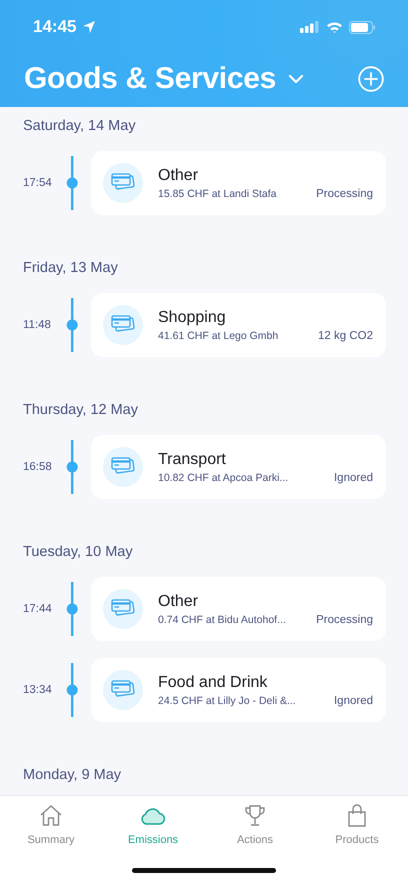 This screenshot has height=882, width=408. I want to click on status-time: 14:45, so click(54, 27).